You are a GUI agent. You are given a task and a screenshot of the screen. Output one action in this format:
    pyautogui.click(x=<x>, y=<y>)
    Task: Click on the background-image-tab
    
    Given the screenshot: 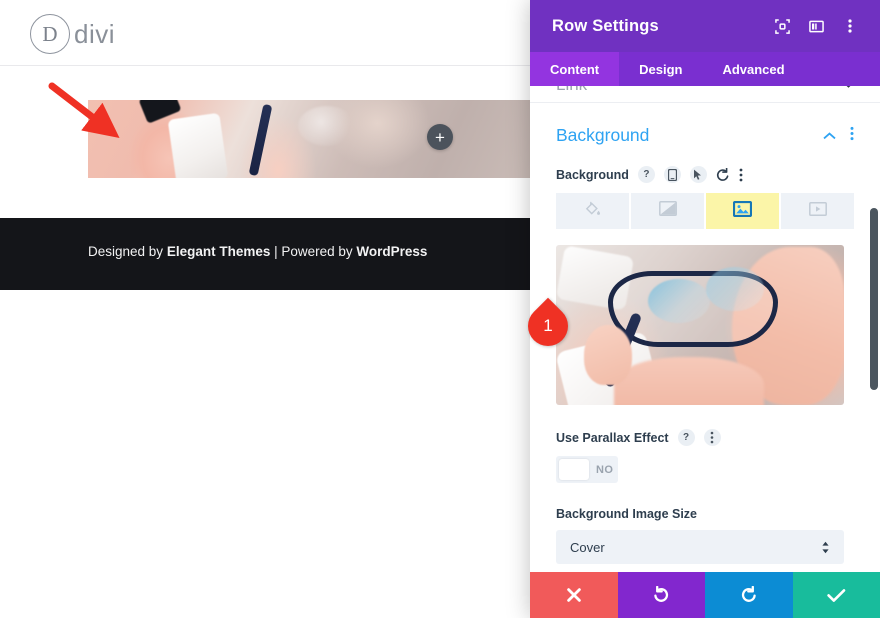 What is the action you would take?
    pyautogui.click(x=742, y=211)
    